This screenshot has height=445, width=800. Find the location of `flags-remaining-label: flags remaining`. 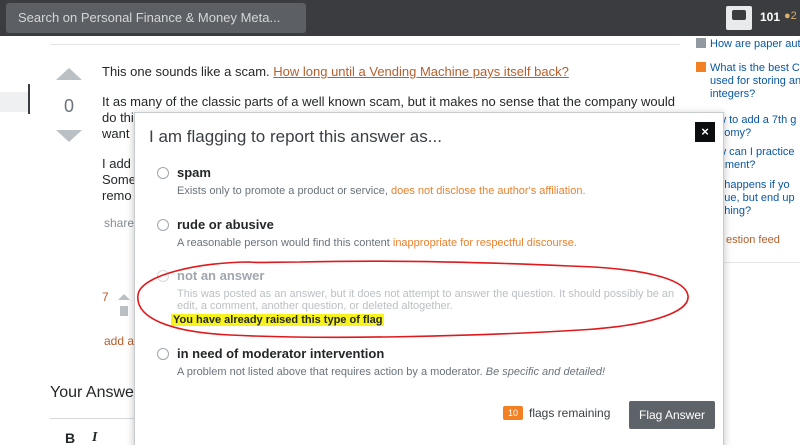

flags-remaining-label: flags remaining is located at coordinates (570, 413).